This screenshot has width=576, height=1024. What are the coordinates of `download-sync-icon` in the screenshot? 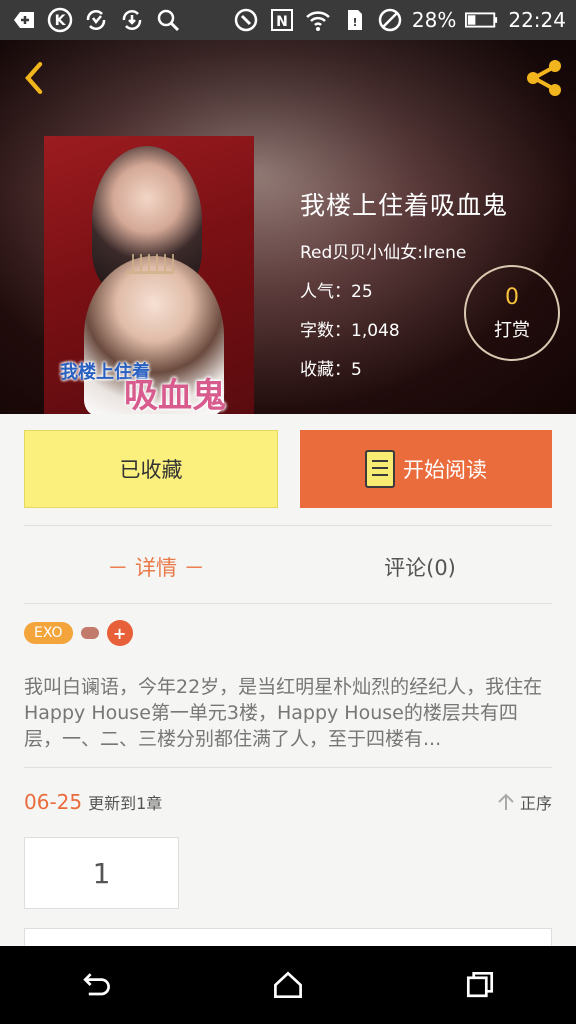 It's located at (132, 20).